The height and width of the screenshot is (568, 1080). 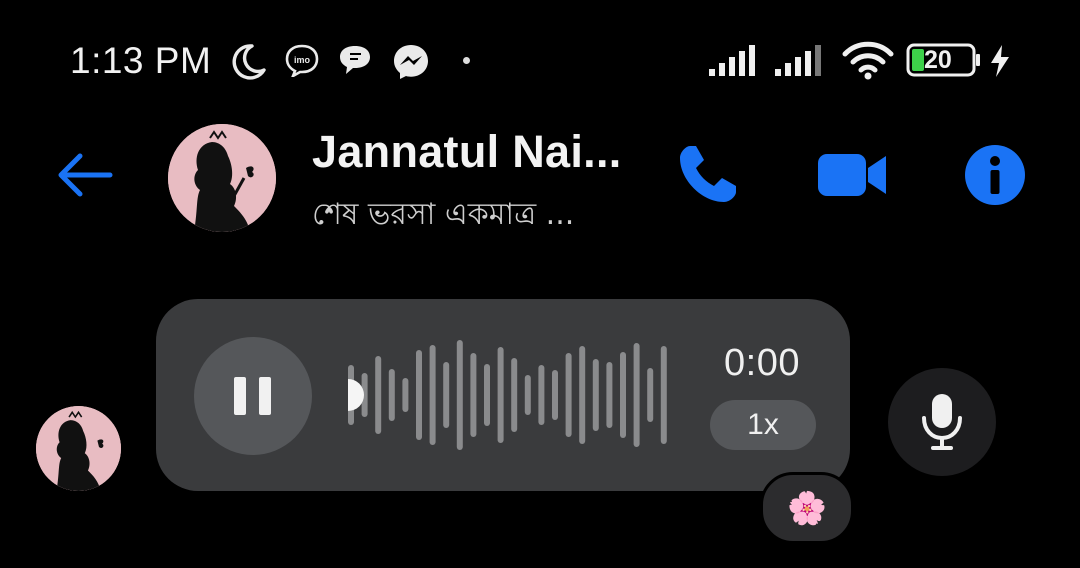 What do you see at coordinates (732, 60) in the screenshot?
I see `signal-strength-icon` at bounding box center [732, 60].